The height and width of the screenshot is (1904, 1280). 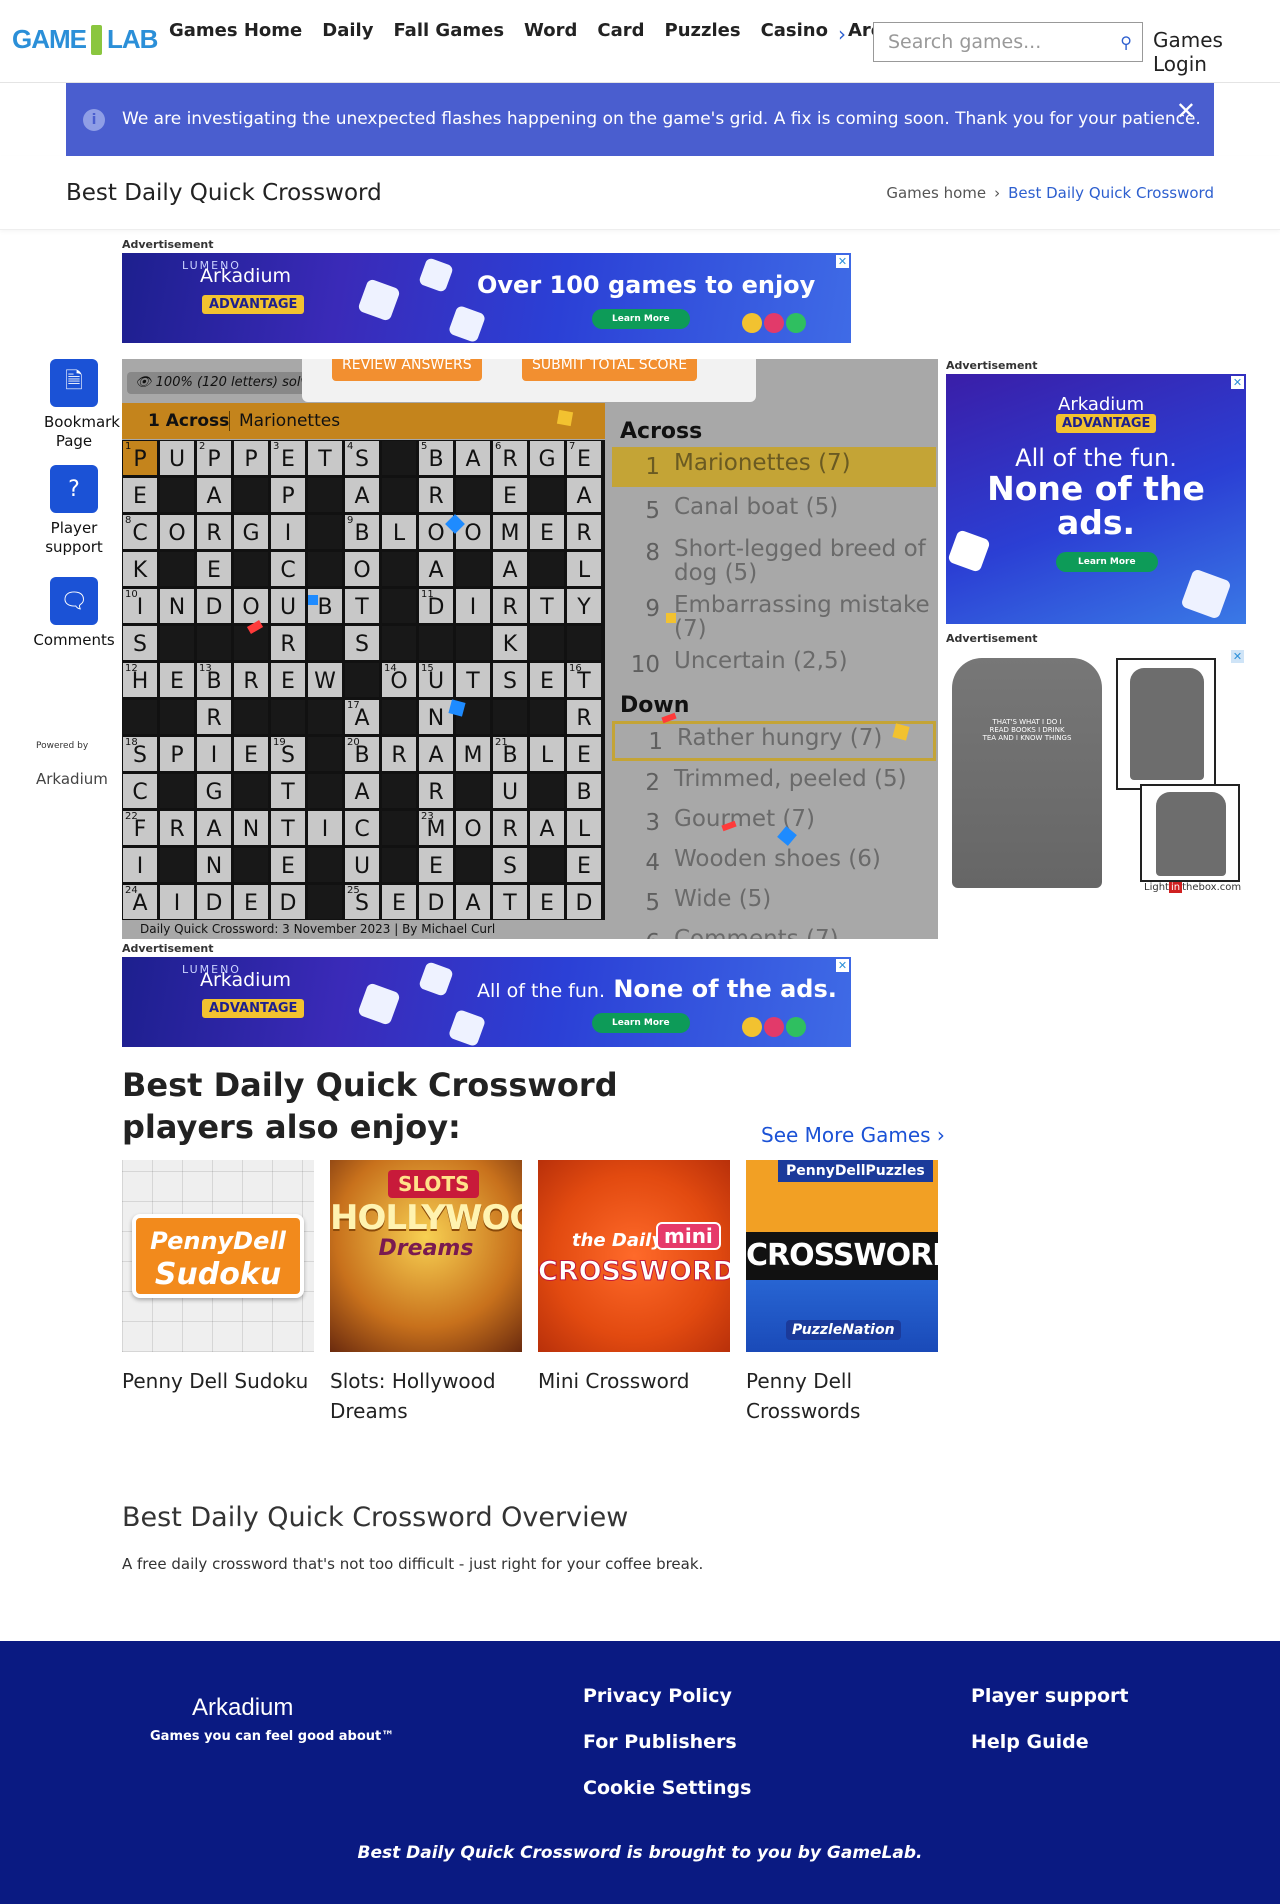 I want to click on clue-across-5: 5 Canal boat (5), so click(x=774, y=511).